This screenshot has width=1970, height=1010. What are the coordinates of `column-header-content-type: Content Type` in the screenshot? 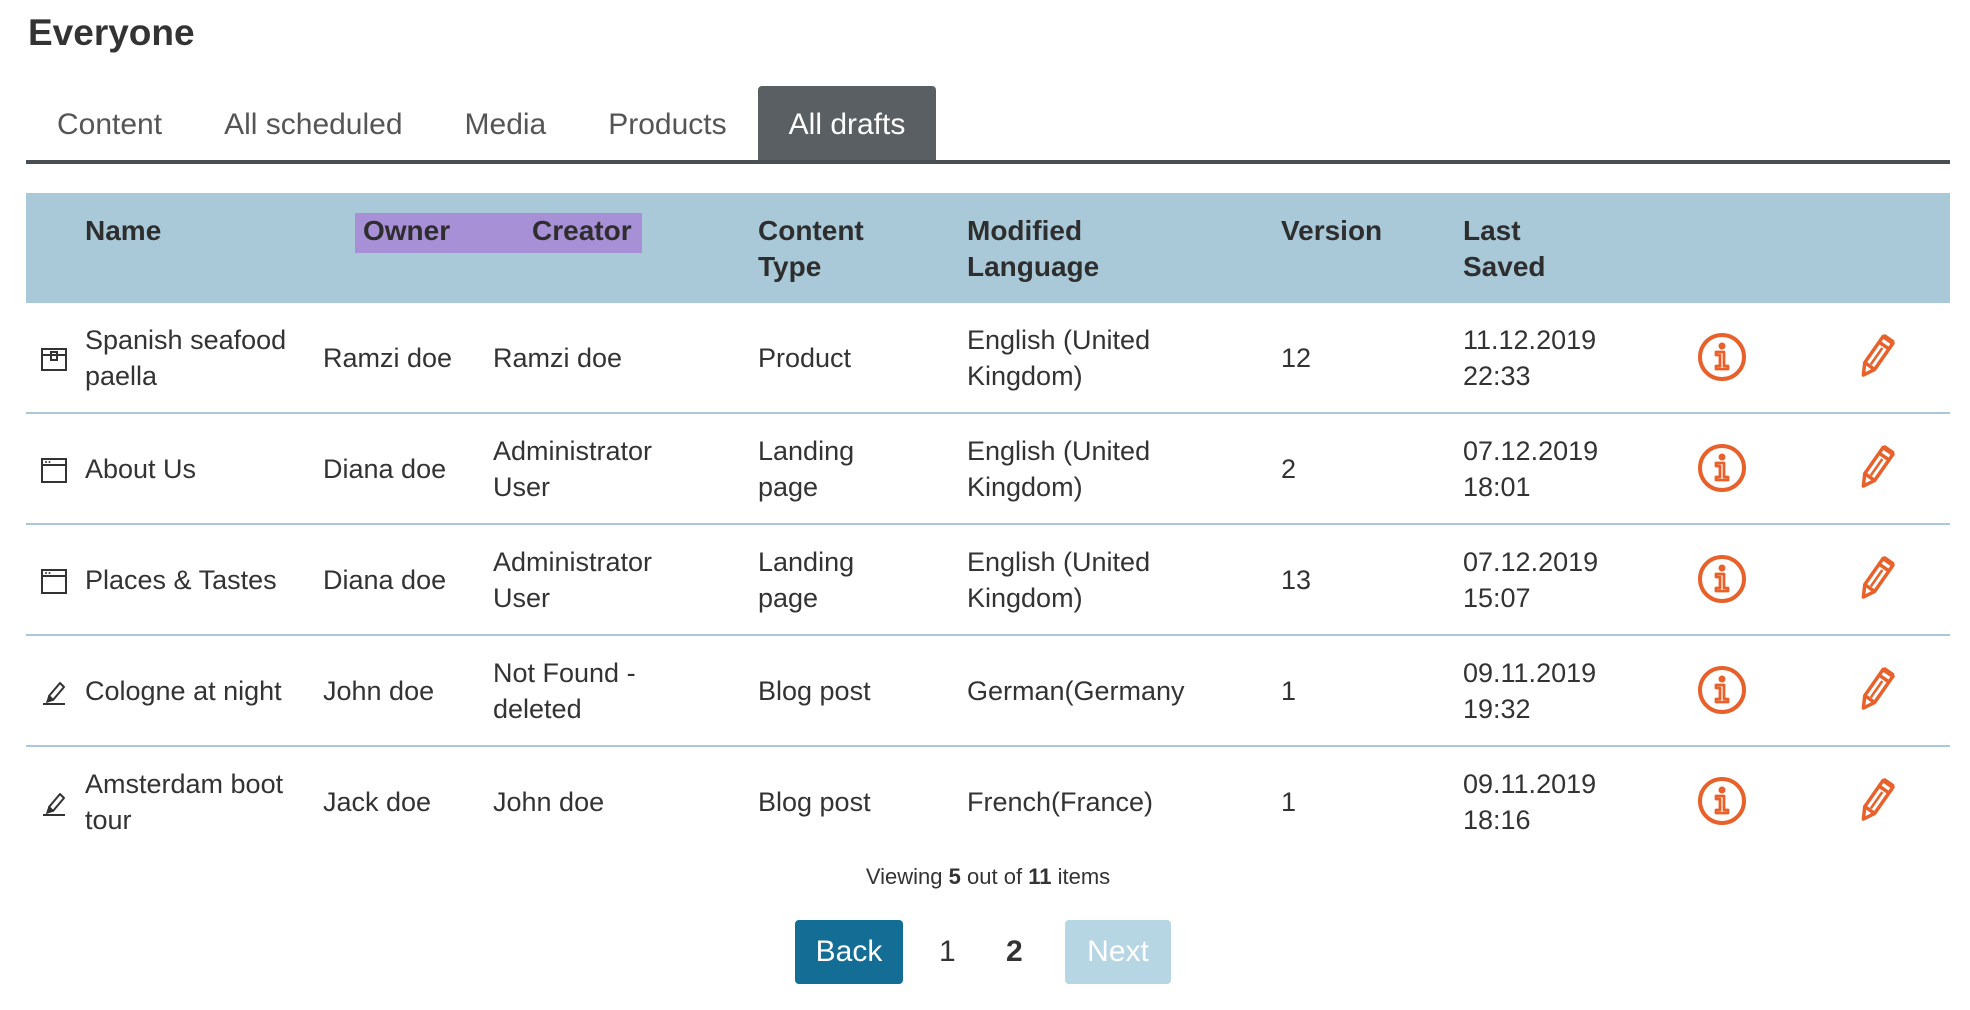 It's located at (811, 249).